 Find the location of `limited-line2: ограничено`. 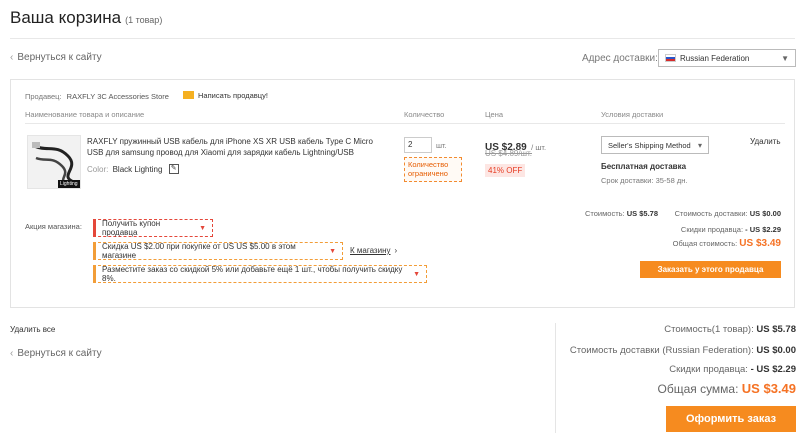

limited-line2: ограничено is located at coordinates (428, 174).